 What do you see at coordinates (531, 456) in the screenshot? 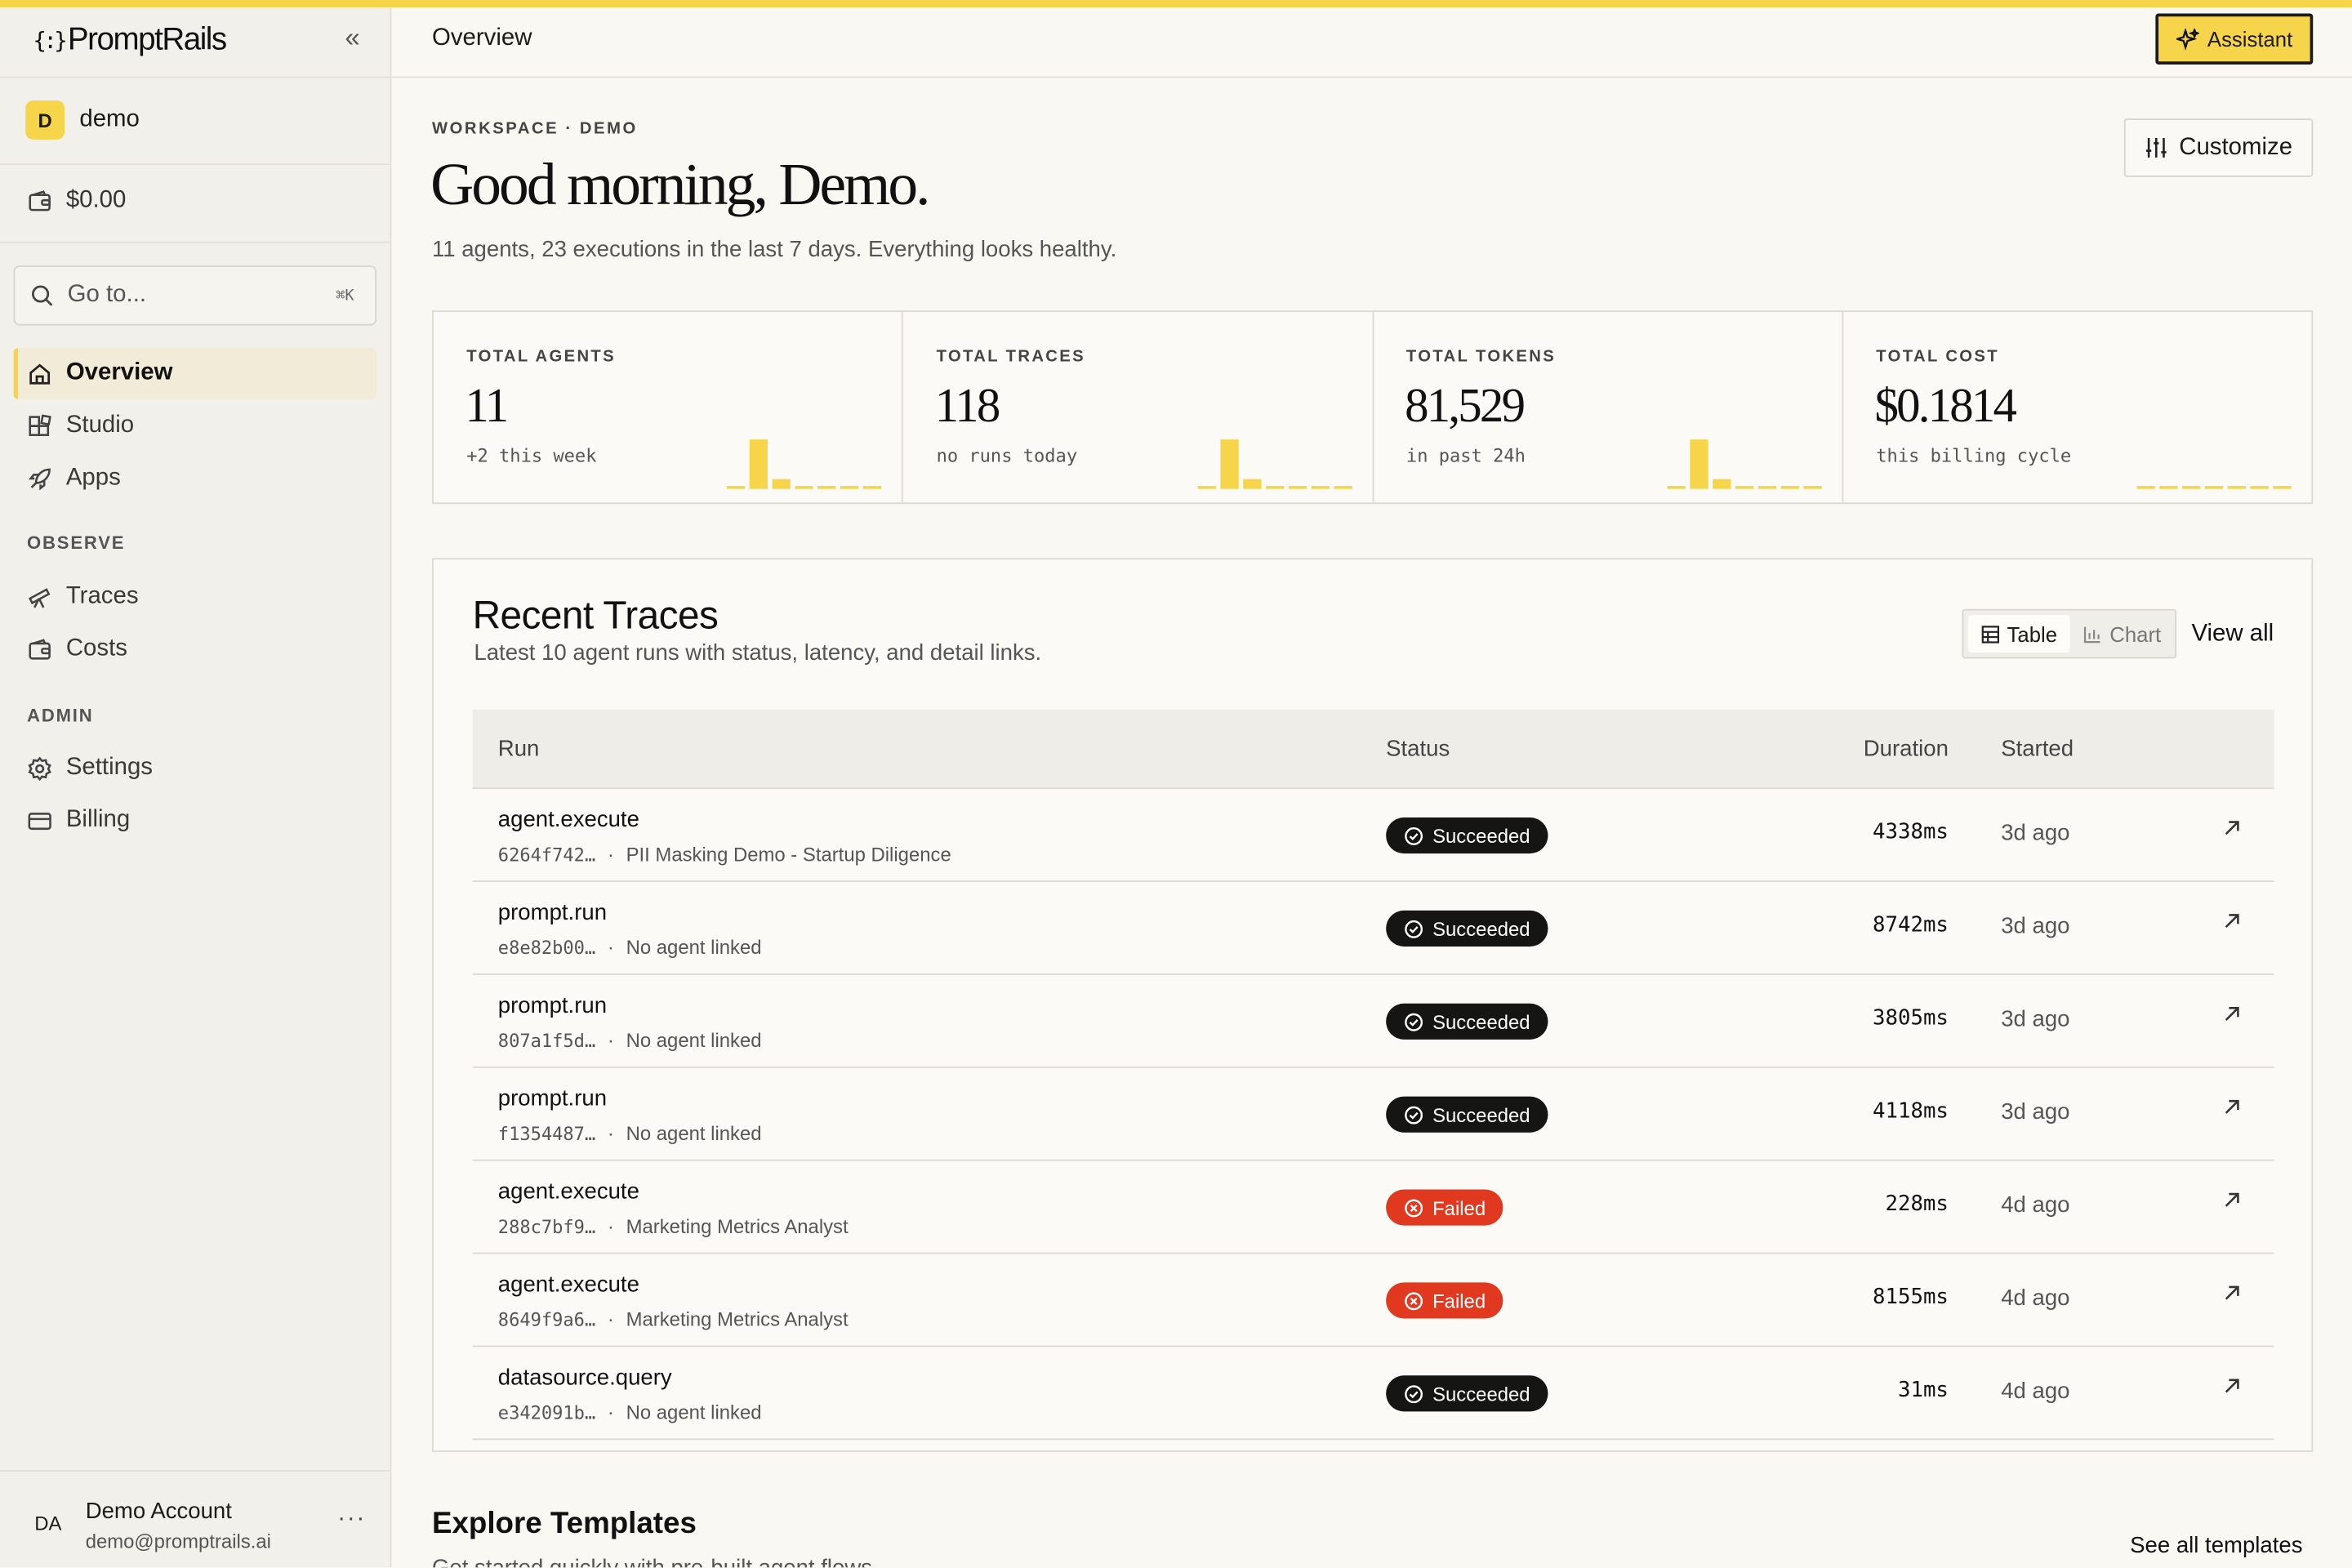
I see `stat-note: +2 this week` at bounding box center [531, 456].